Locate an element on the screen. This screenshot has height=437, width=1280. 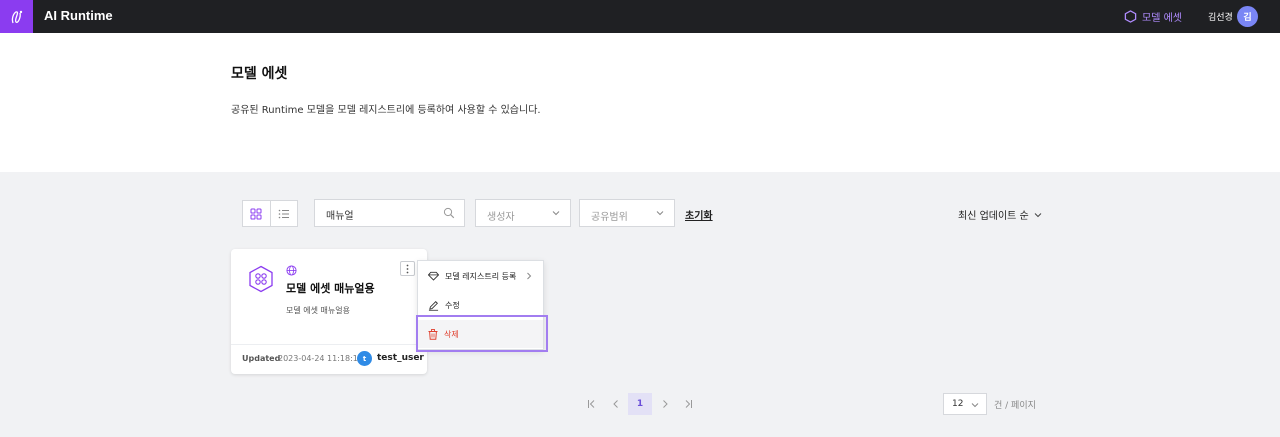
top-navigation-bar: AI Runtime 모델 에셋 김선경 김 is located at coordinates (640, 16).